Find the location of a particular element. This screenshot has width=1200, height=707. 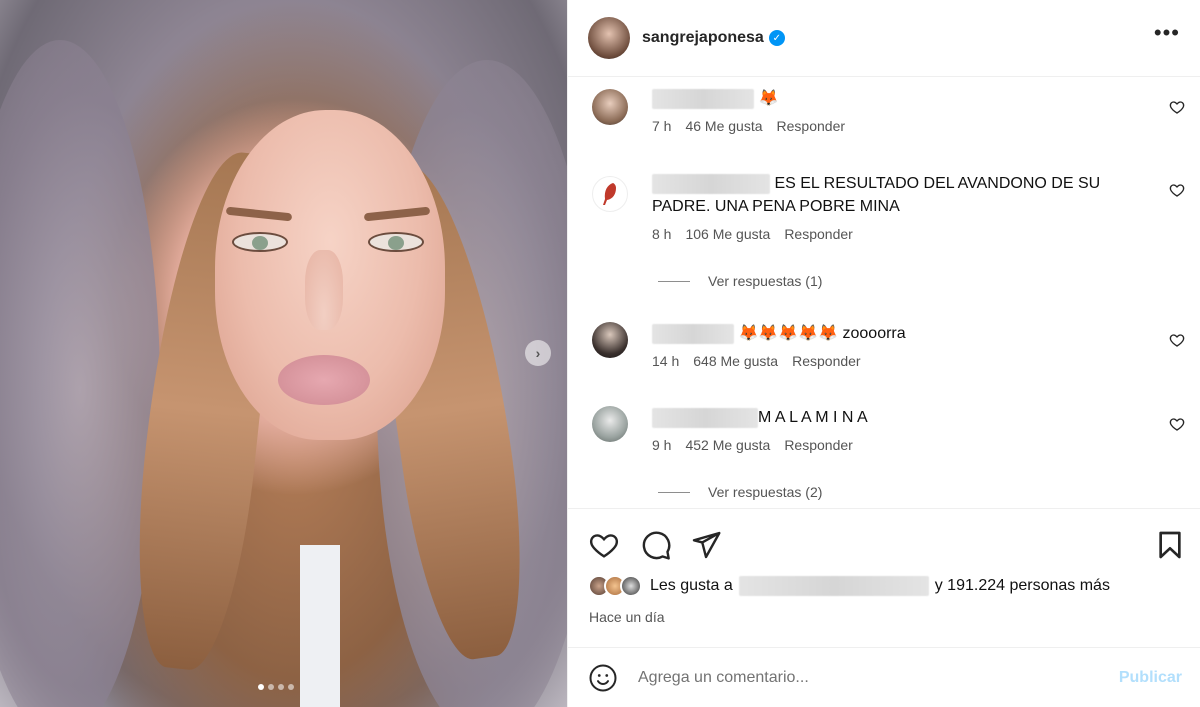

comment-icon is located at coordinates (656, 545).